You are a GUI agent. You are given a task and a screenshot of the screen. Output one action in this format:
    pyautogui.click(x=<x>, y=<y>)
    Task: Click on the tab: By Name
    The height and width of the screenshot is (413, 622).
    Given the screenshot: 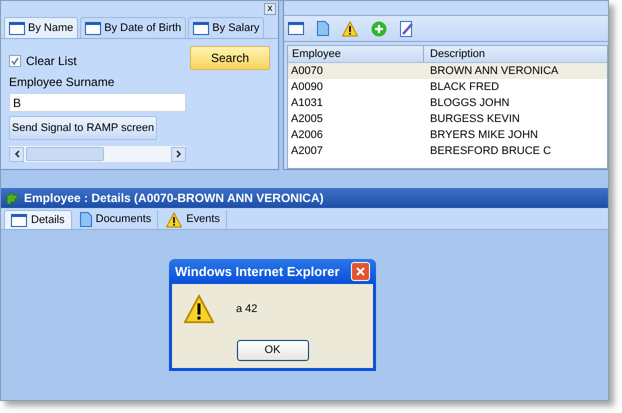 What is the action you would take?
    pyautogui.click(x=41, y=27)
    